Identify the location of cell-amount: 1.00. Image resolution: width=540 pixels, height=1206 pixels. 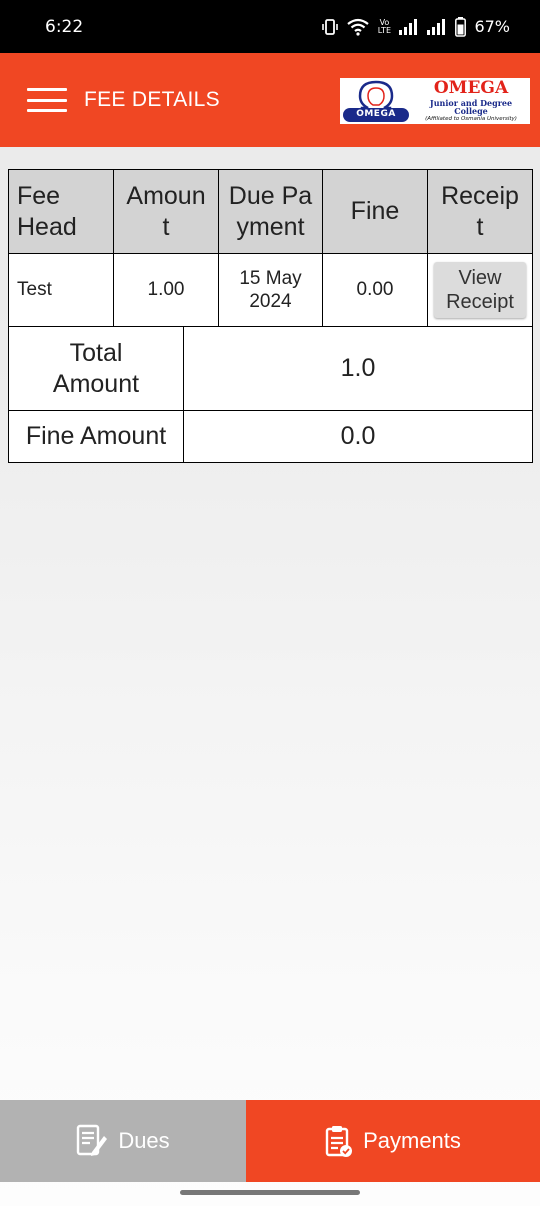
(166, 290).